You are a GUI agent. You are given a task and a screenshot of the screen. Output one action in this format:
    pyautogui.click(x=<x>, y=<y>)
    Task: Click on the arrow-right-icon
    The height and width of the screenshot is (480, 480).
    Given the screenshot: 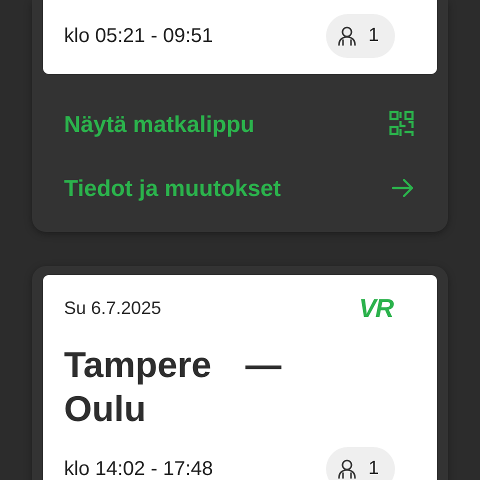 What is the action you would take?
    pyautogui.click(x=403, y=188)
    